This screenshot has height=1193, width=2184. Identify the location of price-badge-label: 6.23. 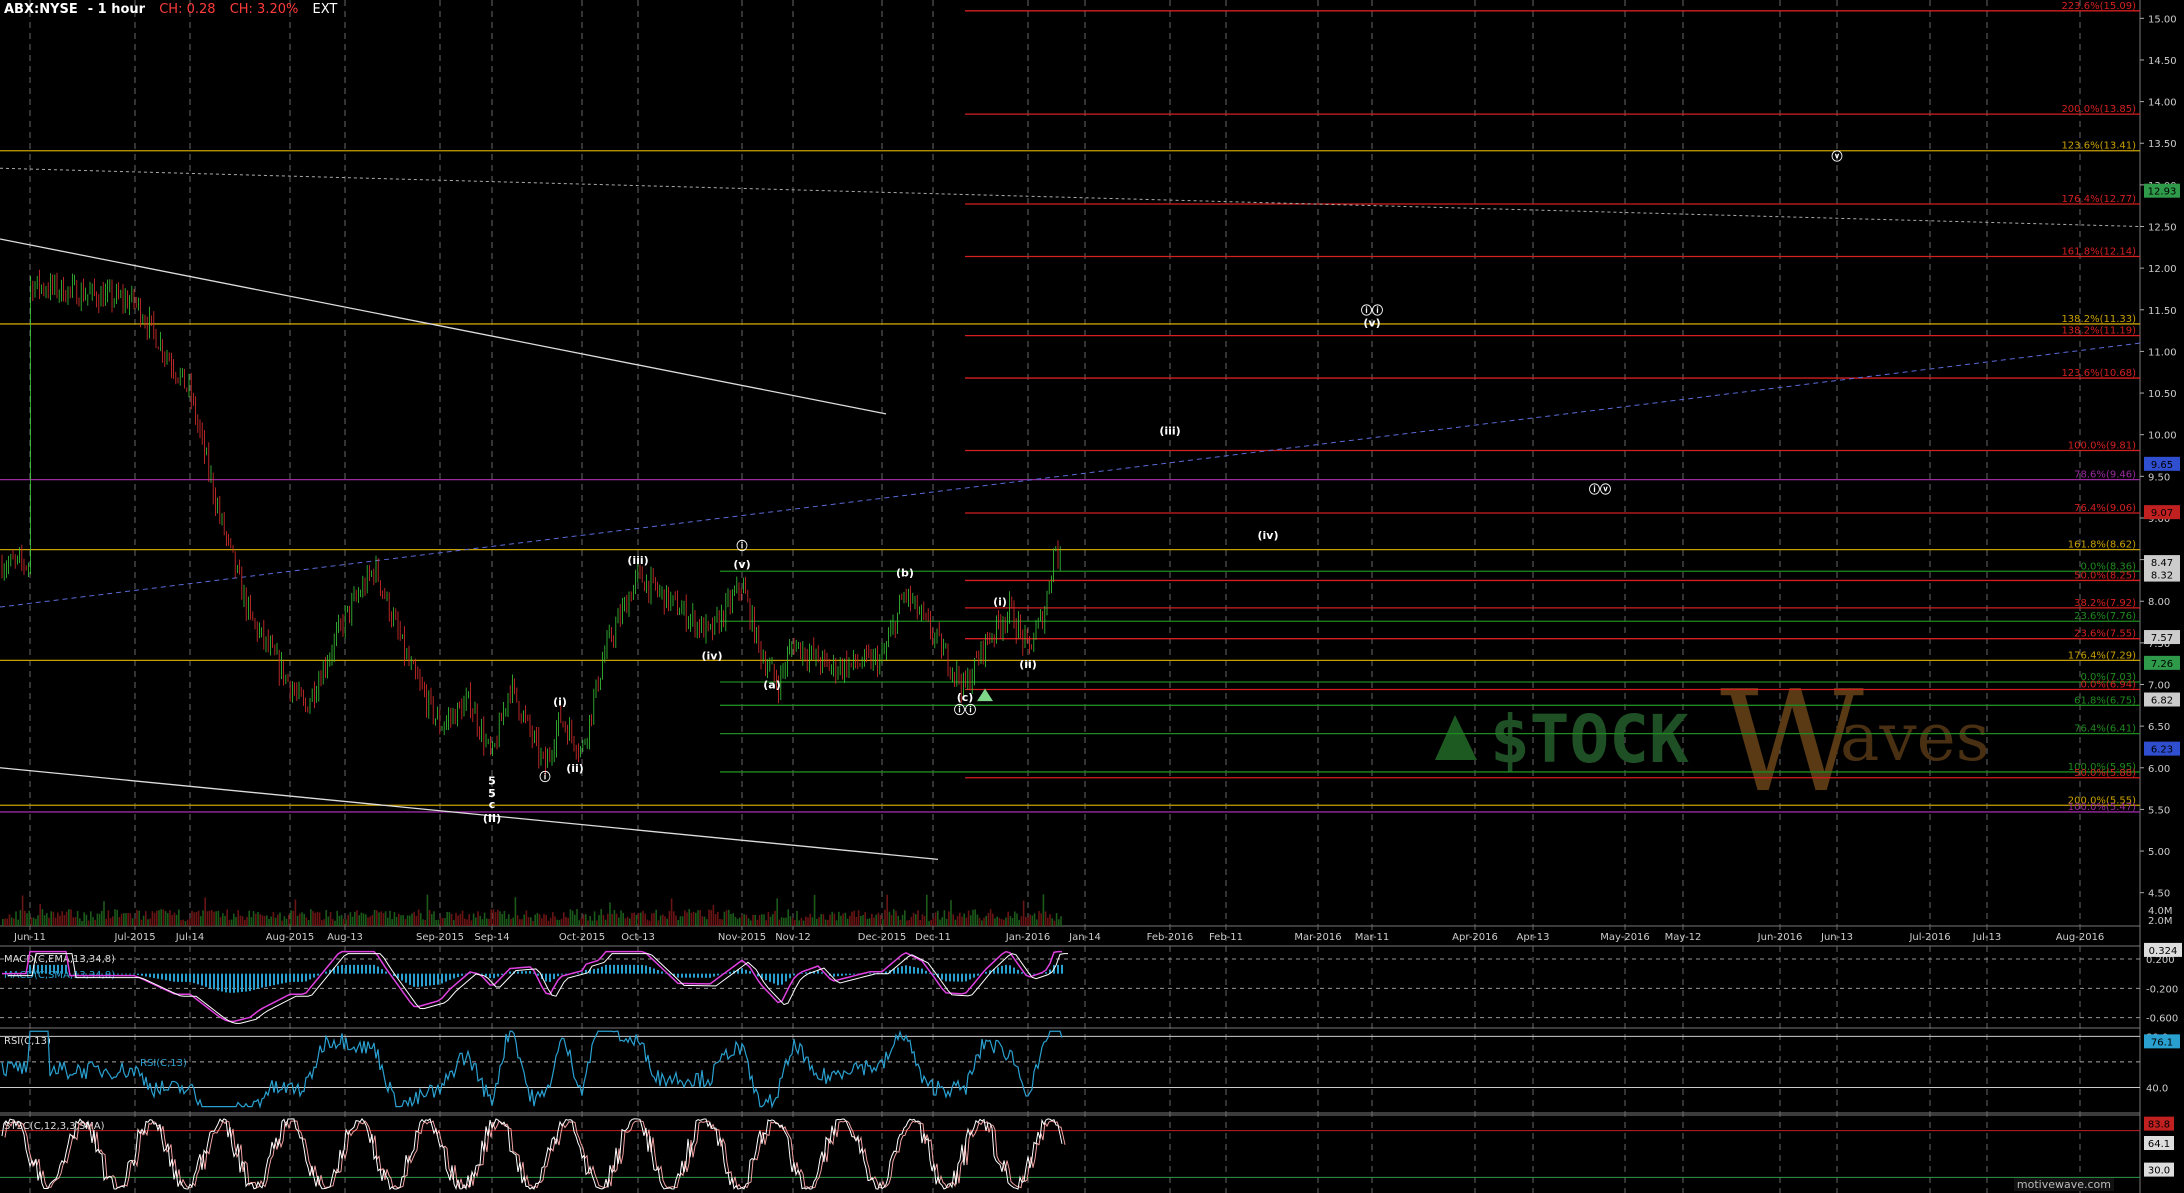
(2162, 750).